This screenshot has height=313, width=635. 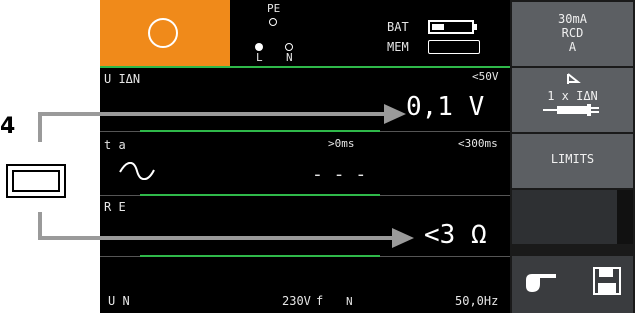 I want to click on blank-softkey, so click(x=564, y=217).